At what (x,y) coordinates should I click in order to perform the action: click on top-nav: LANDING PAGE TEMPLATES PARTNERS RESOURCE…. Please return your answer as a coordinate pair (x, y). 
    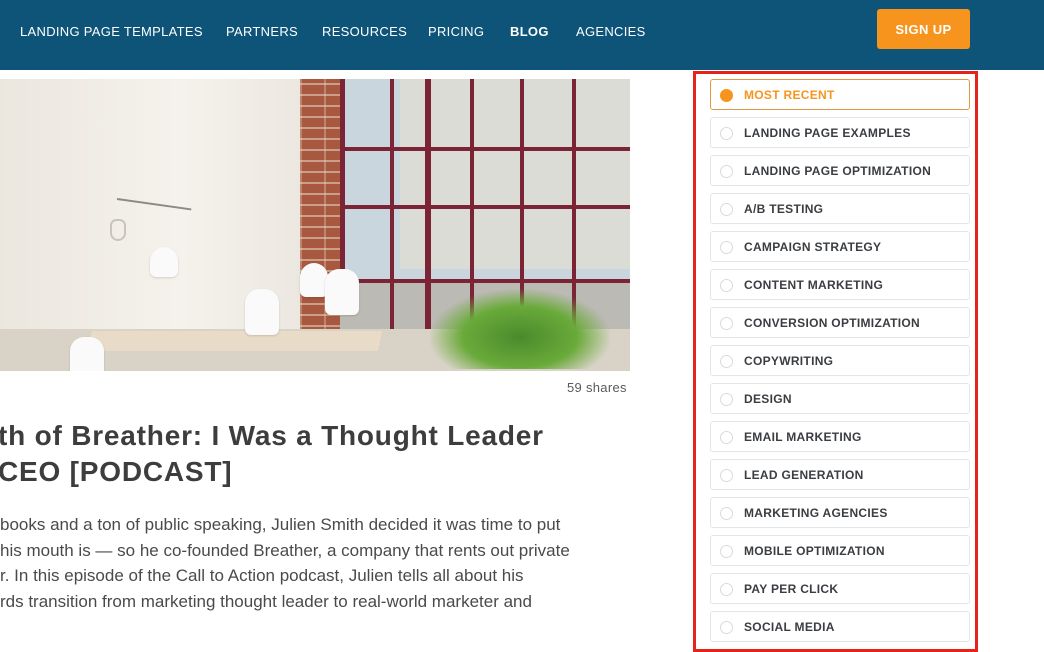
    Looking at the image, I should click on (522, 35).